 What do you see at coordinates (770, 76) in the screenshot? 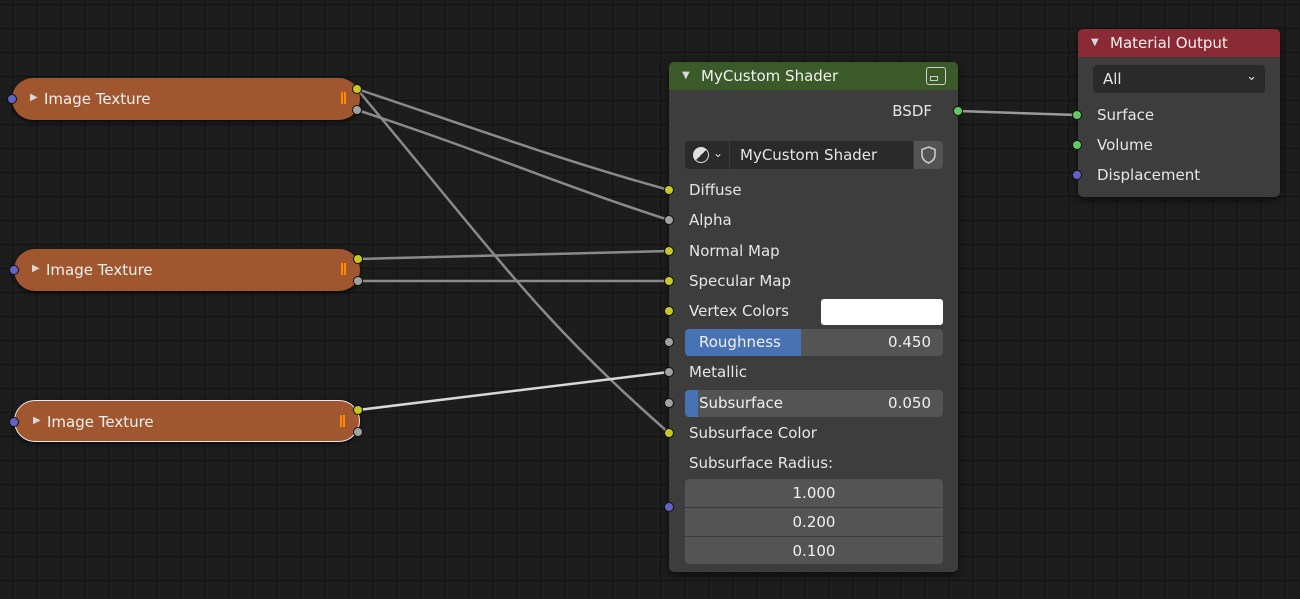
I see `node-title: MyCustom Shader` at bounding box center [770, 76].